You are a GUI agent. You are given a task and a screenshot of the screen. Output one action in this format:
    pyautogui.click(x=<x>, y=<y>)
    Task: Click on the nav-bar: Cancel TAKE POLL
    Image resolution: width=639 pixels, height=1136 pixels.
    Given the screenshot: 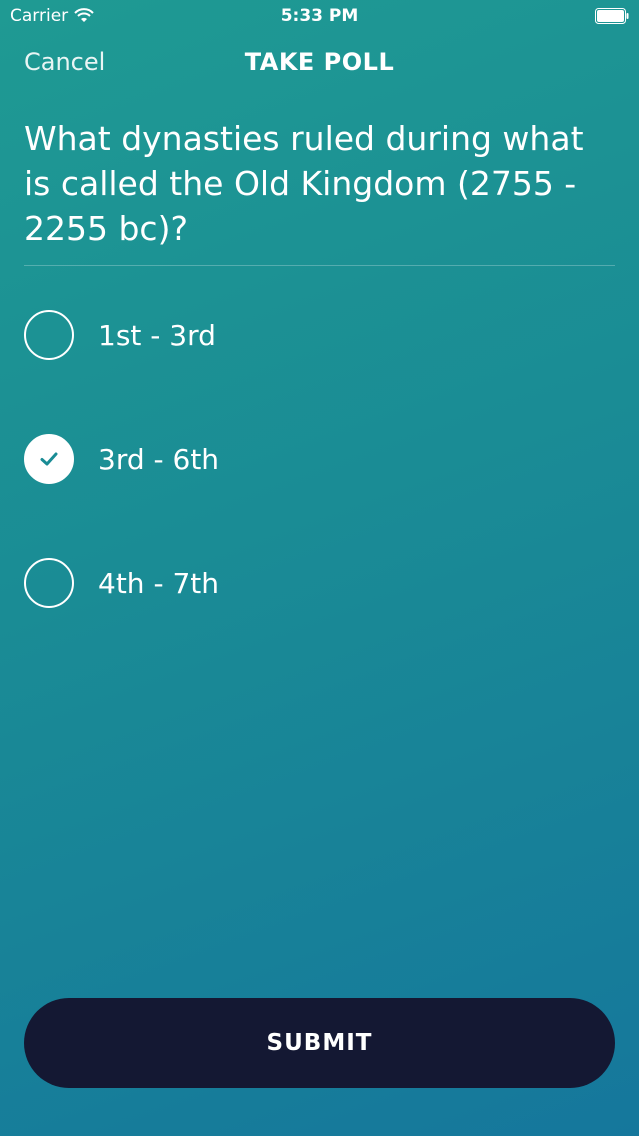 What is the action you would take?
    pyautogui.click(x=319, y=62)
    